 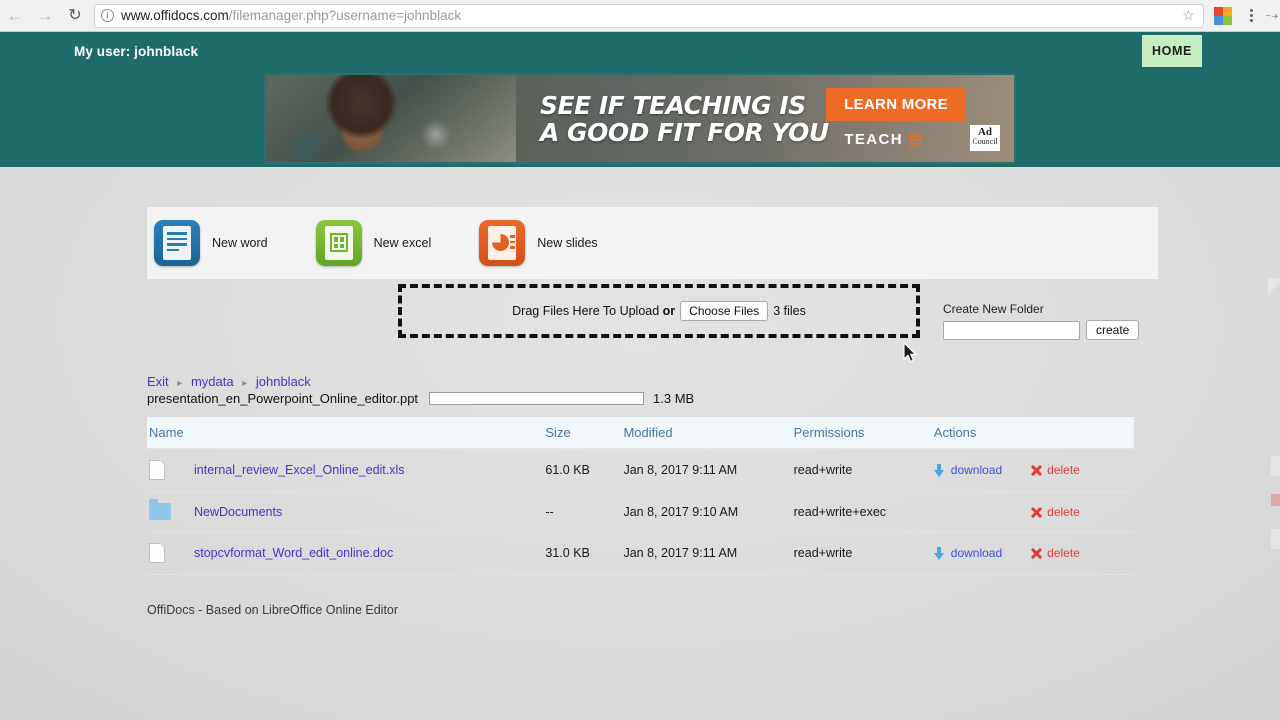 I want to click on home-button: HOME, so click(x=1172, y=51).